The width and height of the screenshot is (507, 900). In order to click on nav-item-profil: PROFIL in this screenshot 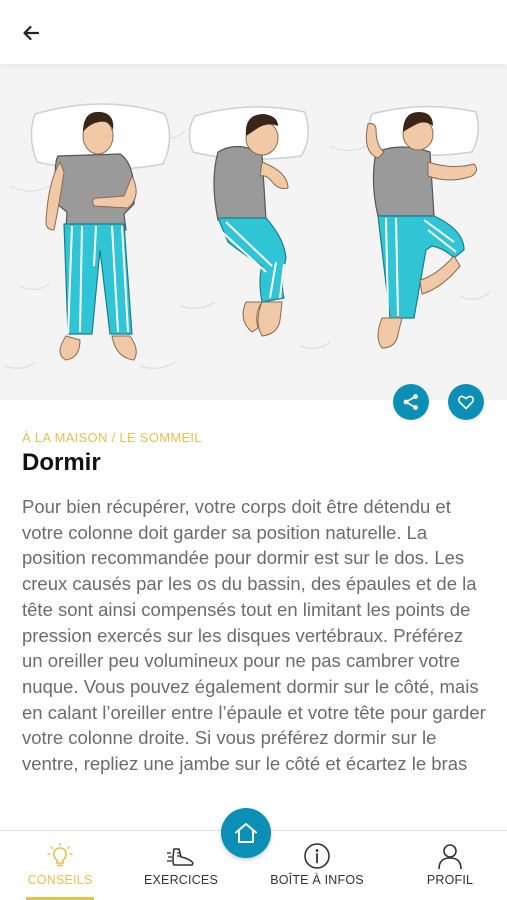, I will do `click(450, 865)`.